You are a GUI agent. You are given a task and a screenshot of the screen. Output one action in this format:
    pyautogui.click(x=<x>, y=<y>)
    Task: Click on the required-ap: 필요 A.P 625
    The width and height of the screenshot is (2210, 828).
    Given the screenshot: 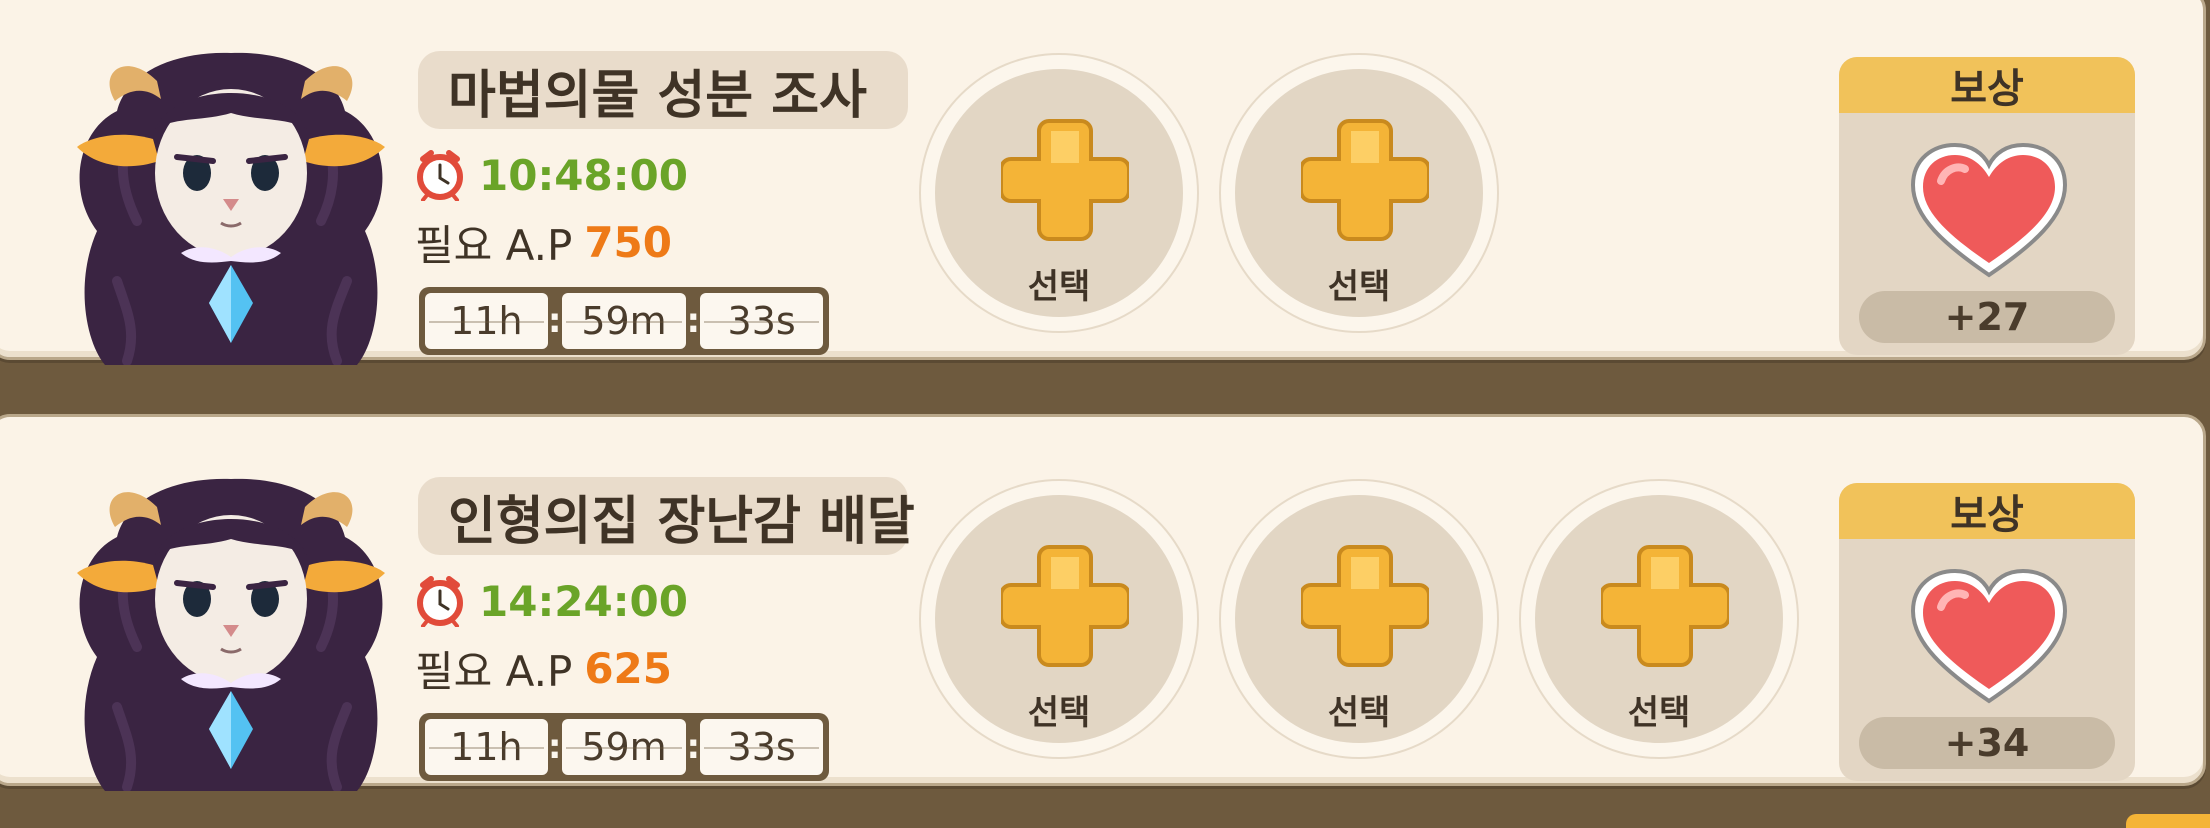 What is the action you would take?
    pyautogui.click(x=543, y=668)
    